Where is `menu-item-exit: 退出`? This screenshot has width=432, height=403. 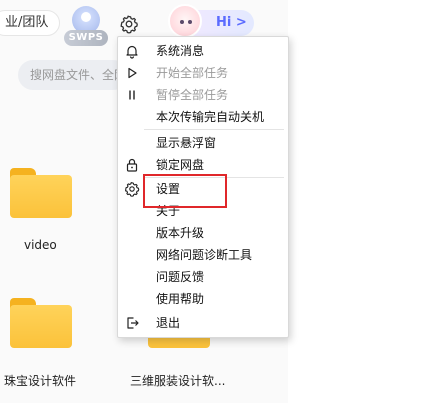 menu-item-exit: 退出 is located at coordinates (203, 323).